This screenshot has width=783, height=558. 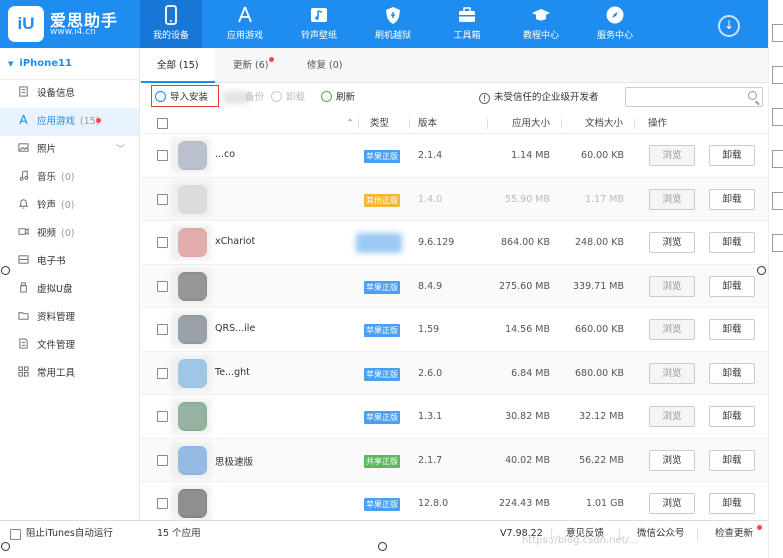 What do you see at coordinates (541, 24) in the screenshot?
I see `nav-tutorials: 教程中心` at bounding box center [541, 24].